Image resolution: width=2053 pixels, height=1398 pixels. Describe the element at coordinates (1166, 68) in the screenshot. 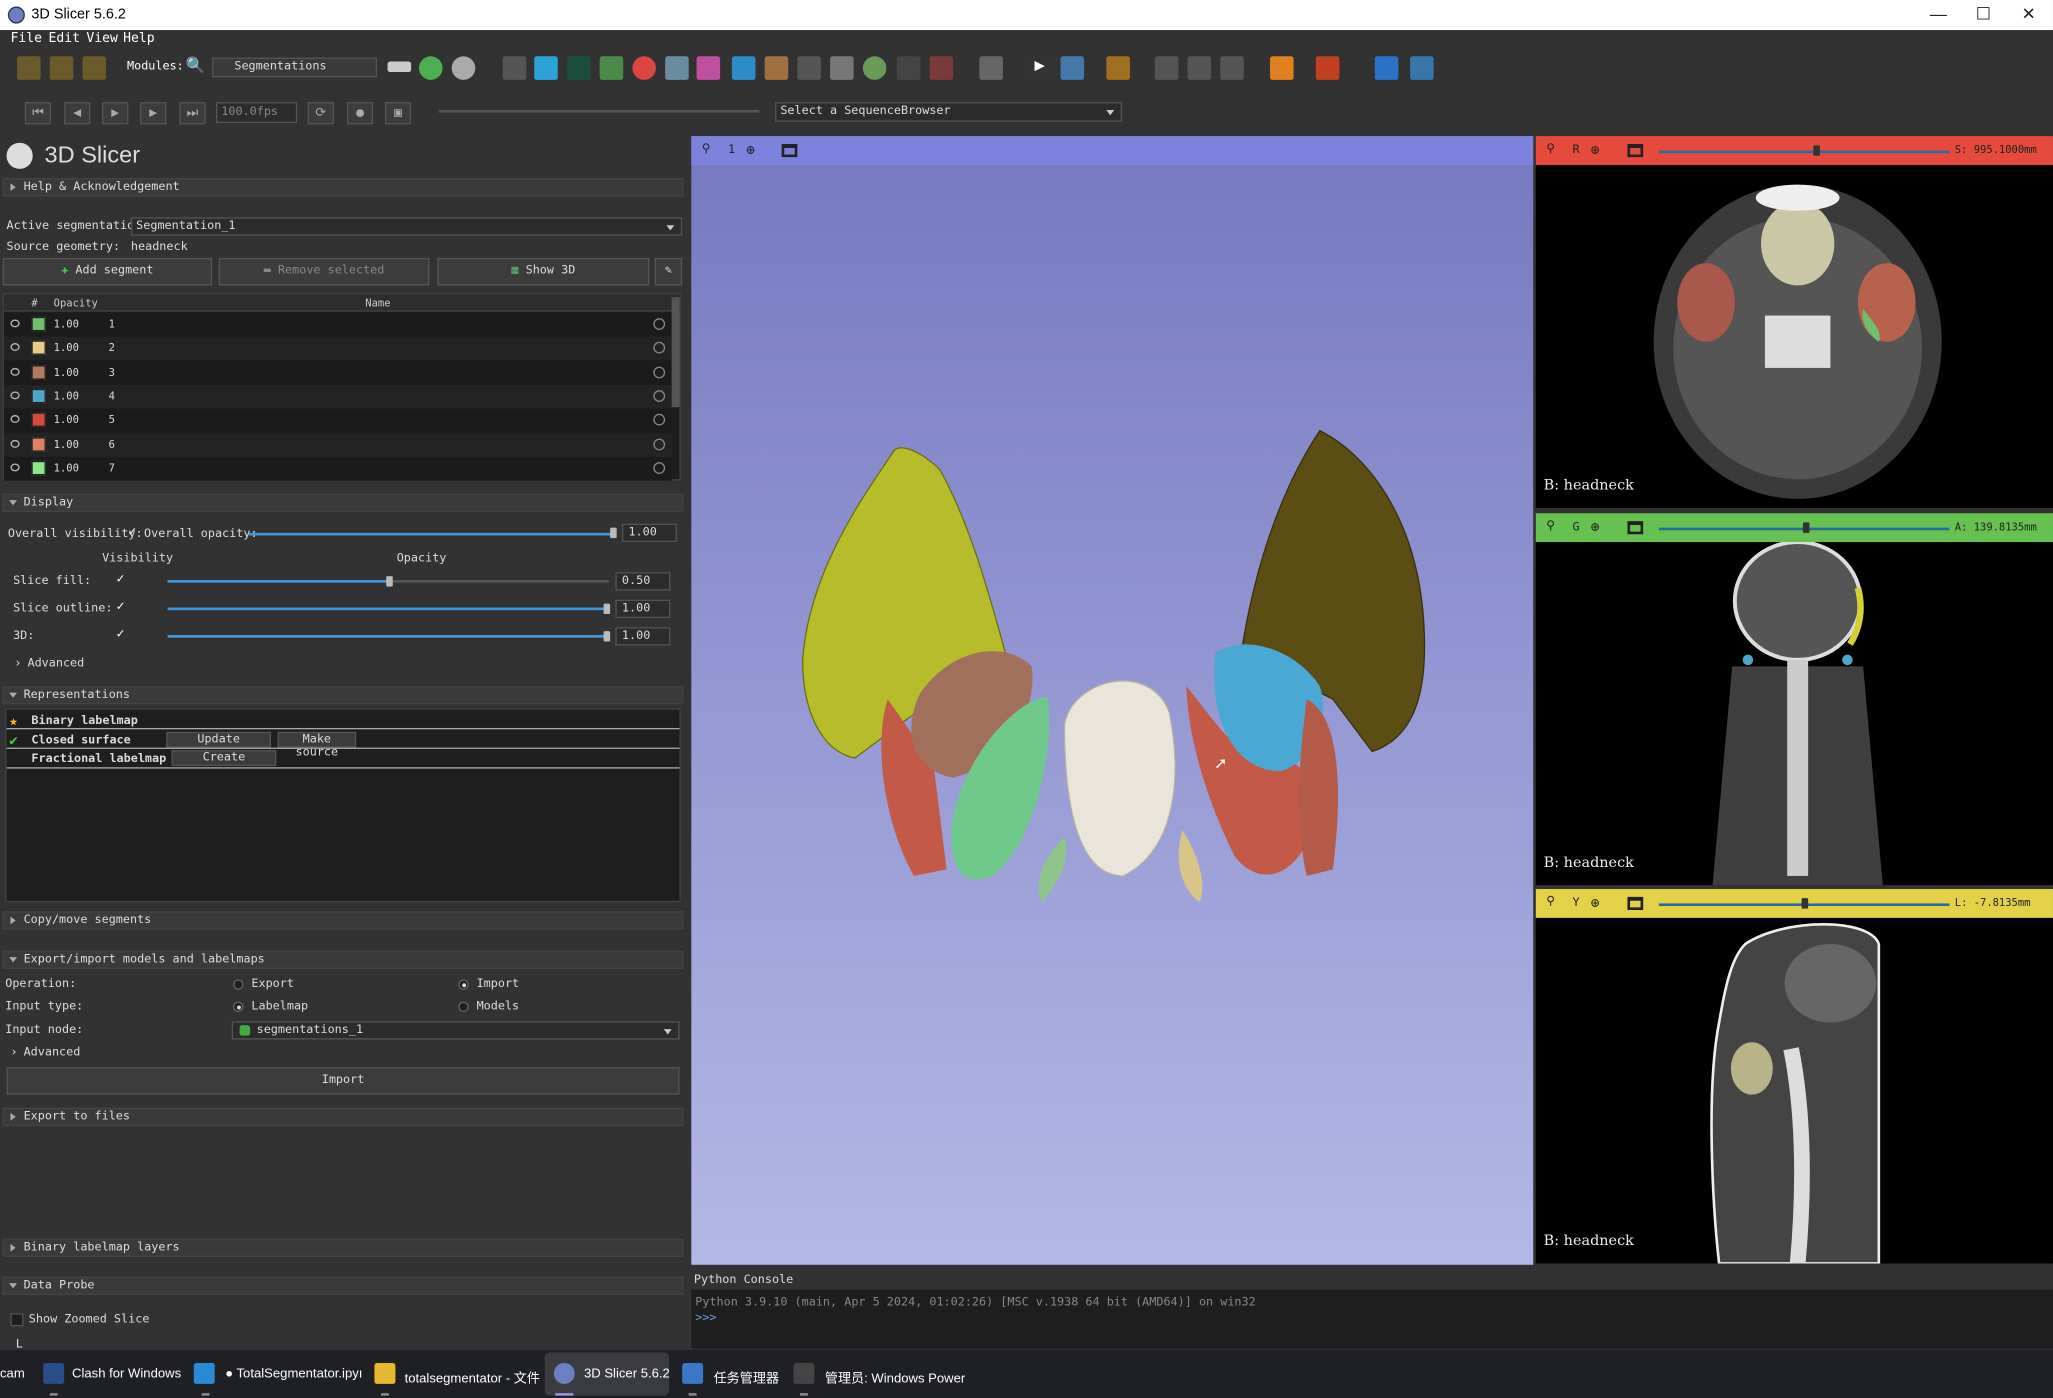

I see `screenshot-icon` at that location.